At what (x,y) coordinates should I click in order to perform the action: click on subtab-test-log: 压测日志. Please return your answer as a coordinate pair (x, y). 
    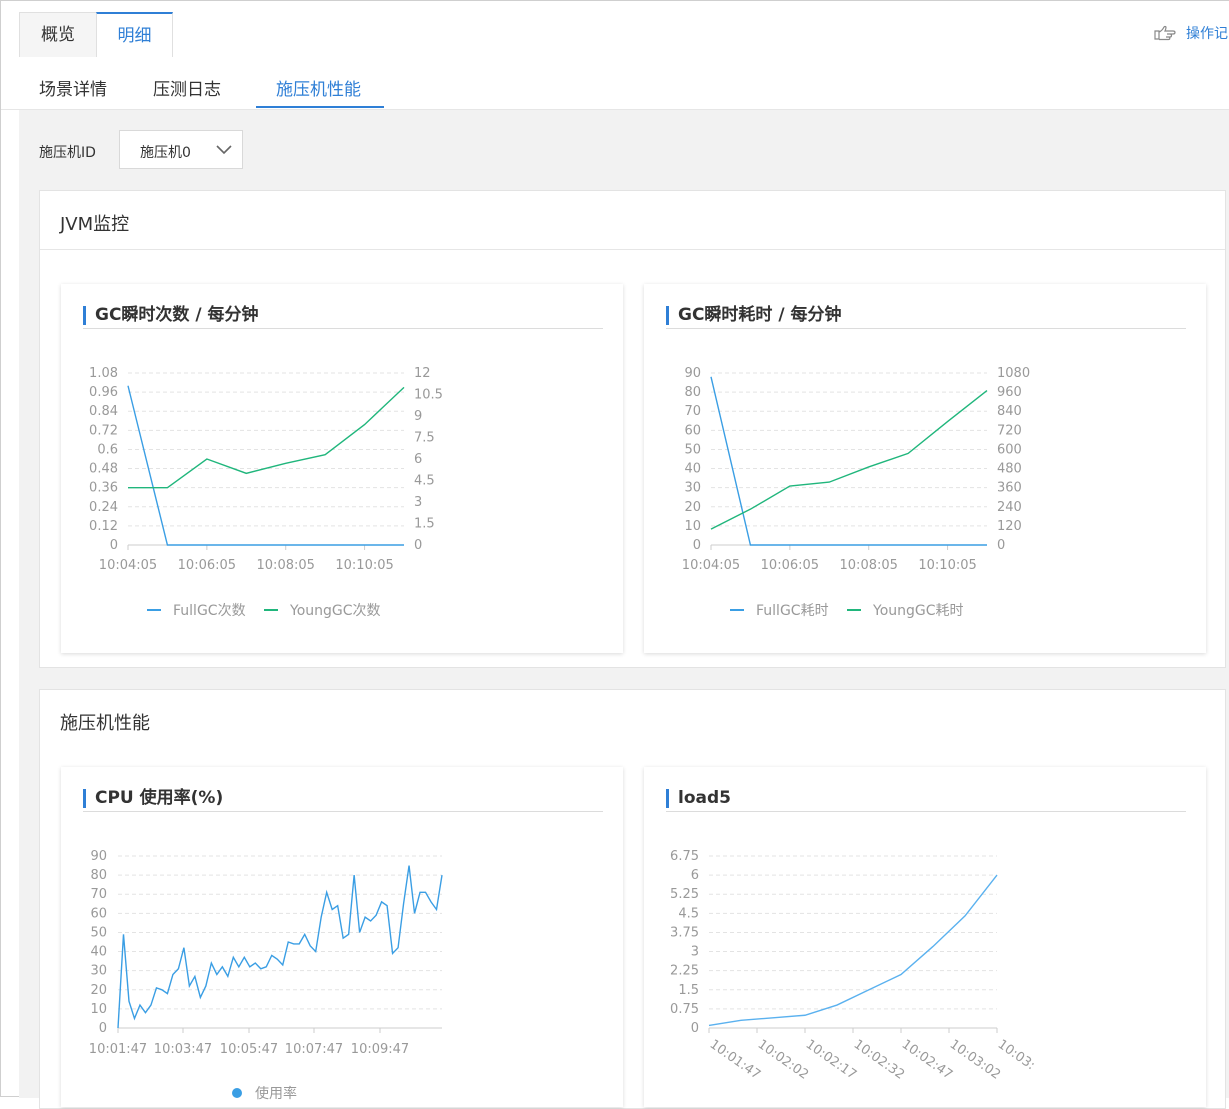
    Looking at the image, I should click on (187, 87).